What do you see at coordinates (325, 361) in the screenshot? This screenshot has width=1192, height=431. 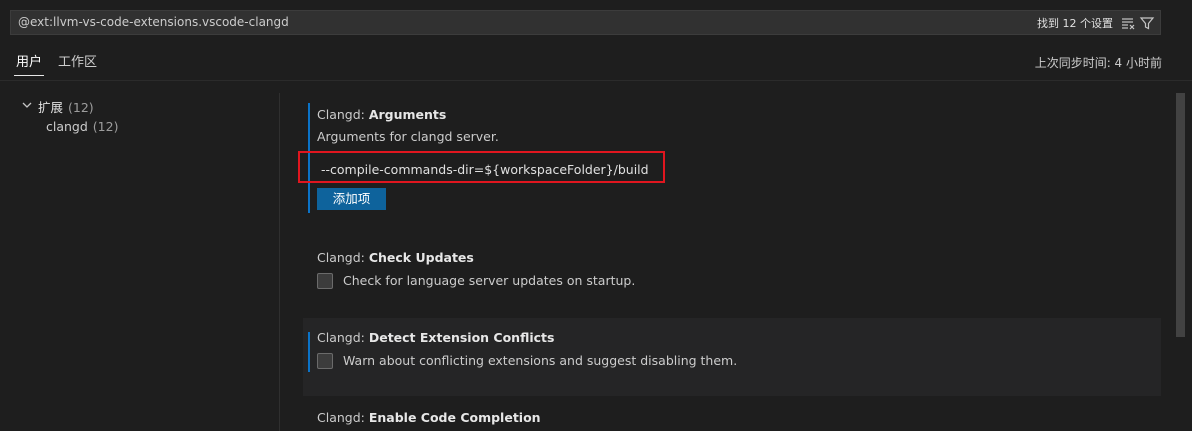 I see `detect-conflicts-checkbox` at bounding box center [325, 361].